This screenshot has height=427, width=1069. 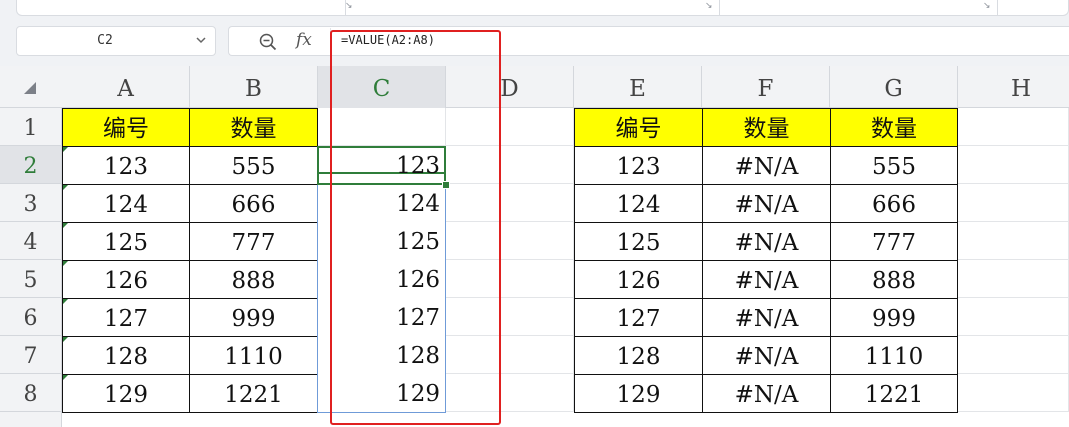 What do you see at coordinates (1013, 317) in the screenshot?
I see `cell-h6` at bounding box center [1013, 317].